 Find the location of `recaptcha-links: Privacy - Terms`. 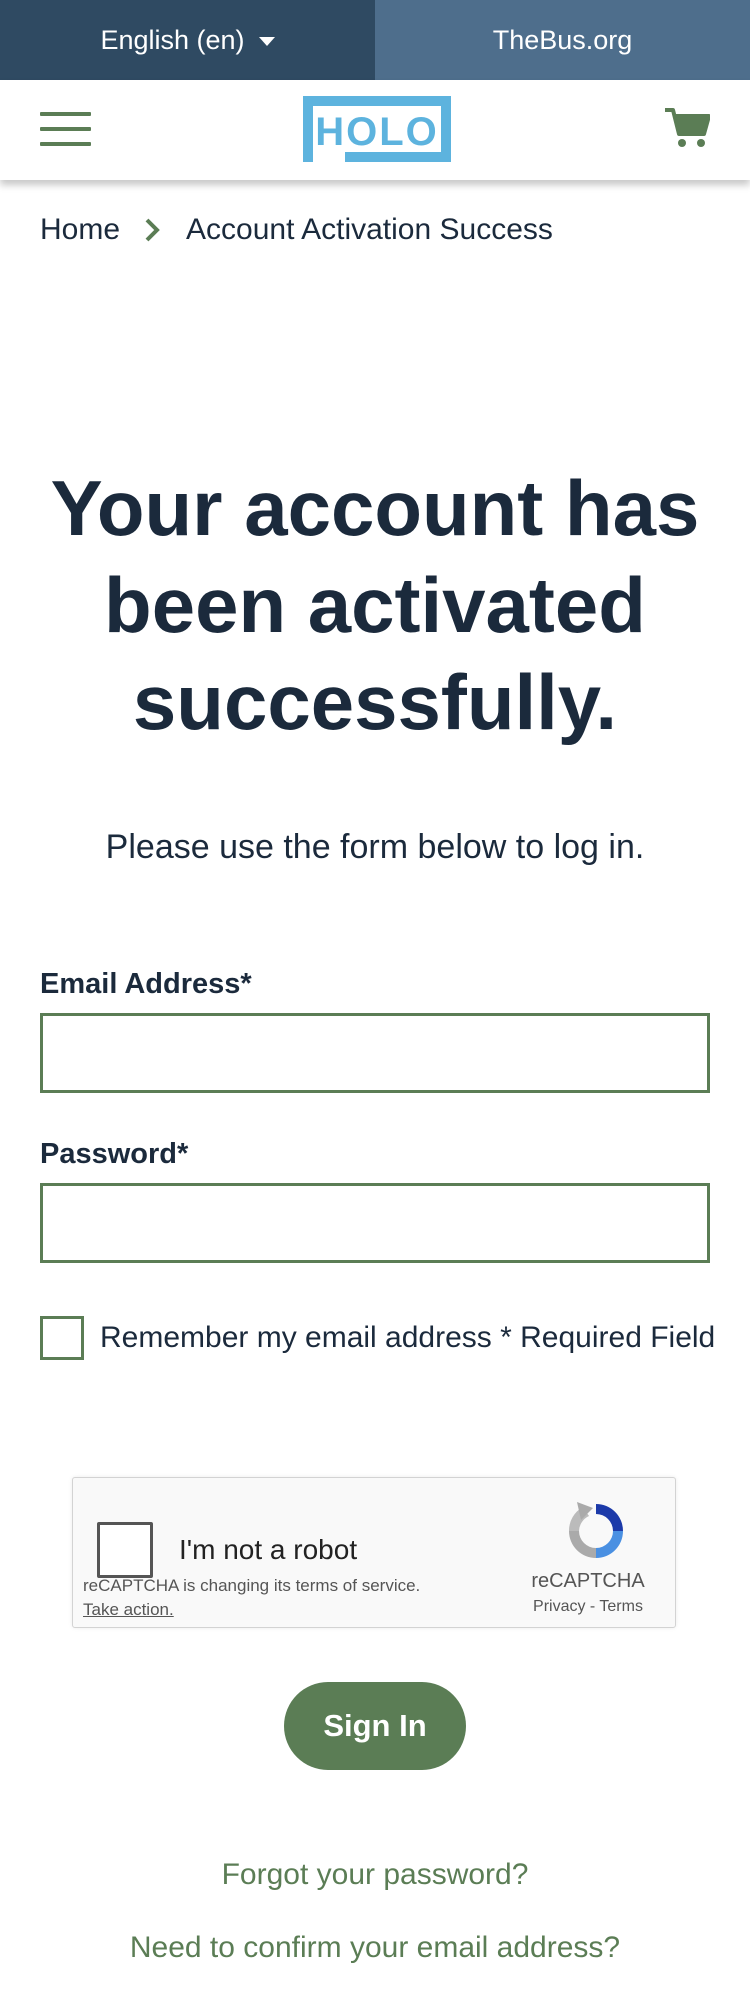

recaptcha-links: Privacy - Terms is located at coordinates (588, 1607).